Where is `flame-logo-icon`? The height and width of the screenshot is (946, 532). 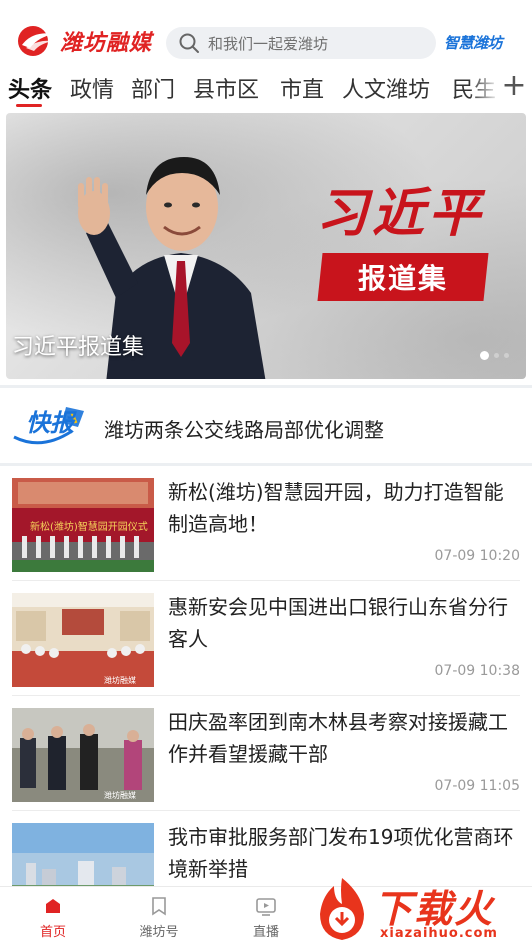 flame-logo-icon is located at coordinates (342, 909).